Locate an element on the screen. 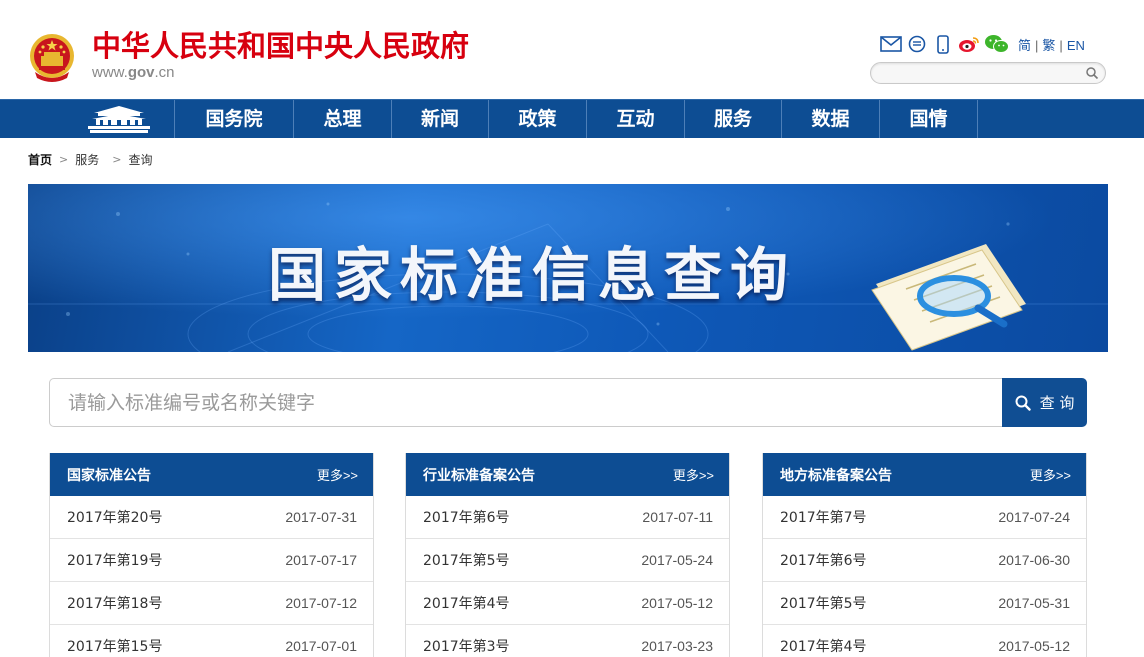 The image size is (1144, 657). standard-search-input is located at coordinates (526, 402).